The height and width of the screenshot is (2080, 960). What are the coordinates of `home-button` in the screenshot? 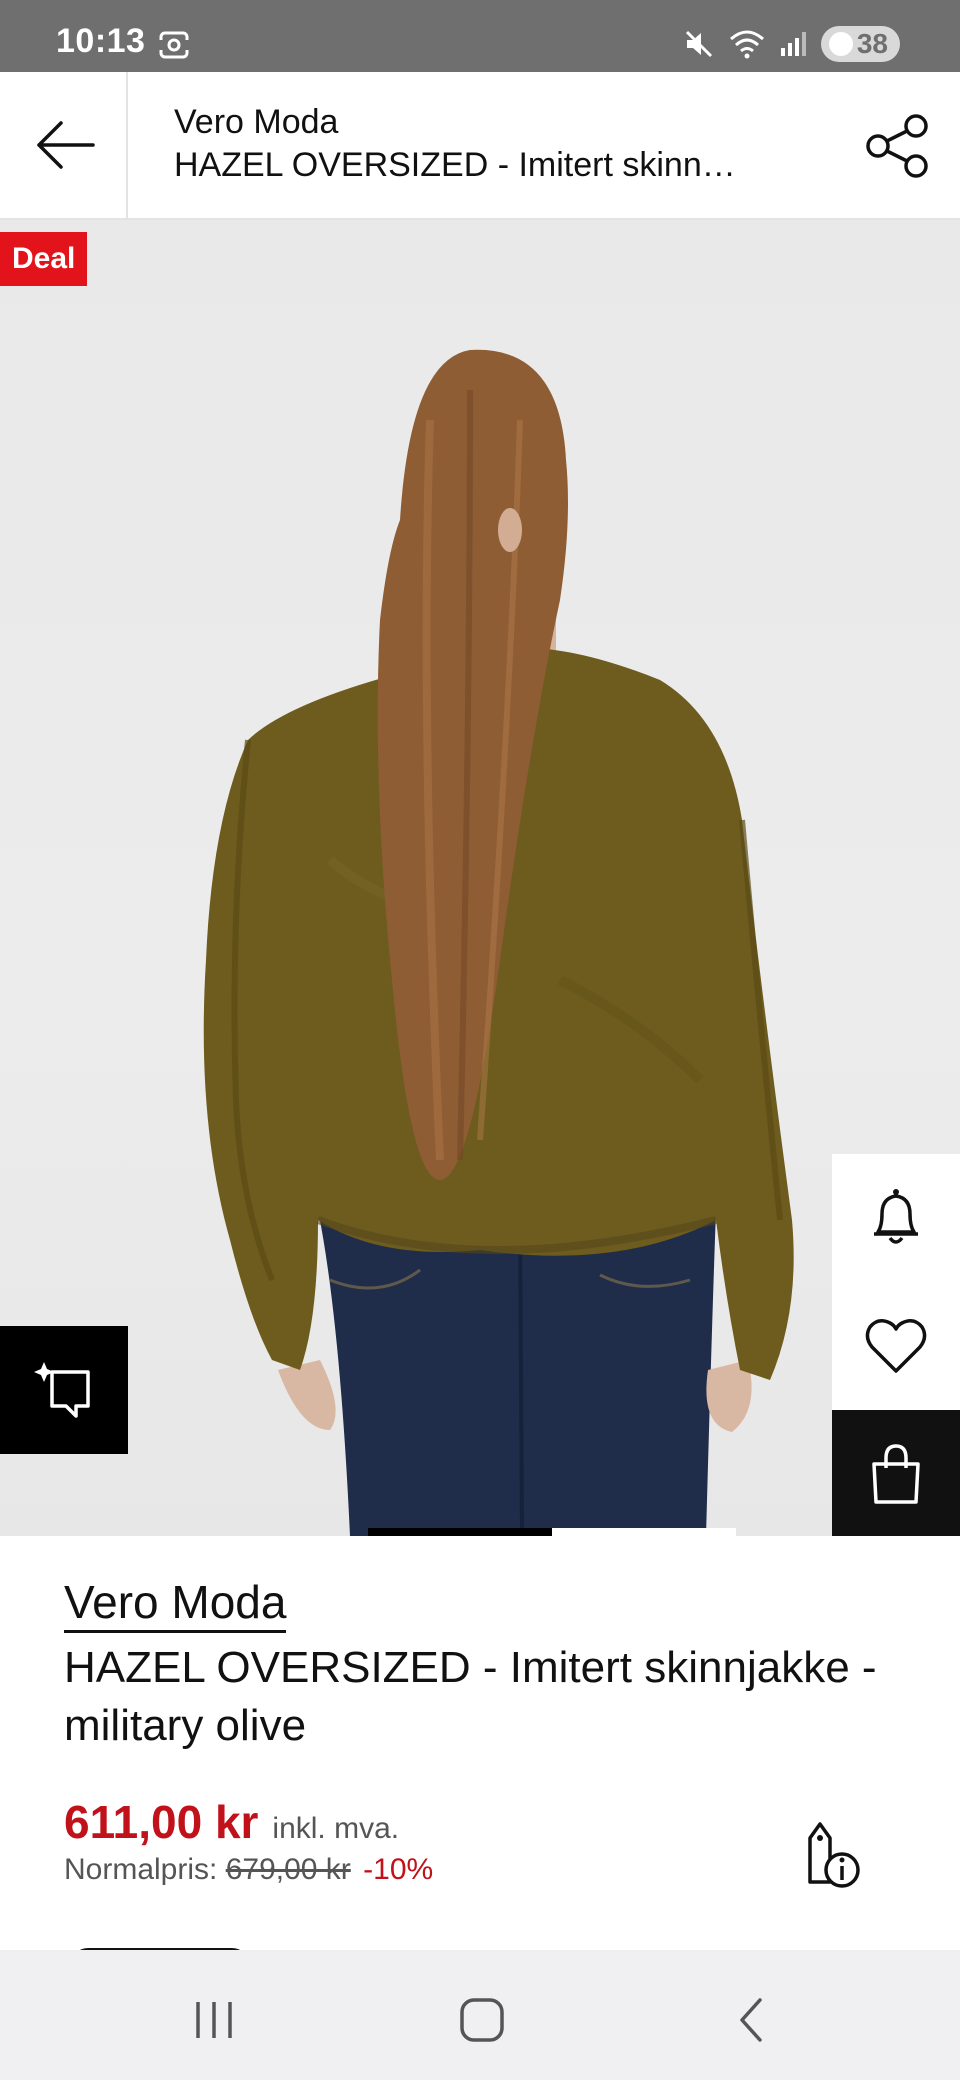 It's located at (482, 2020).